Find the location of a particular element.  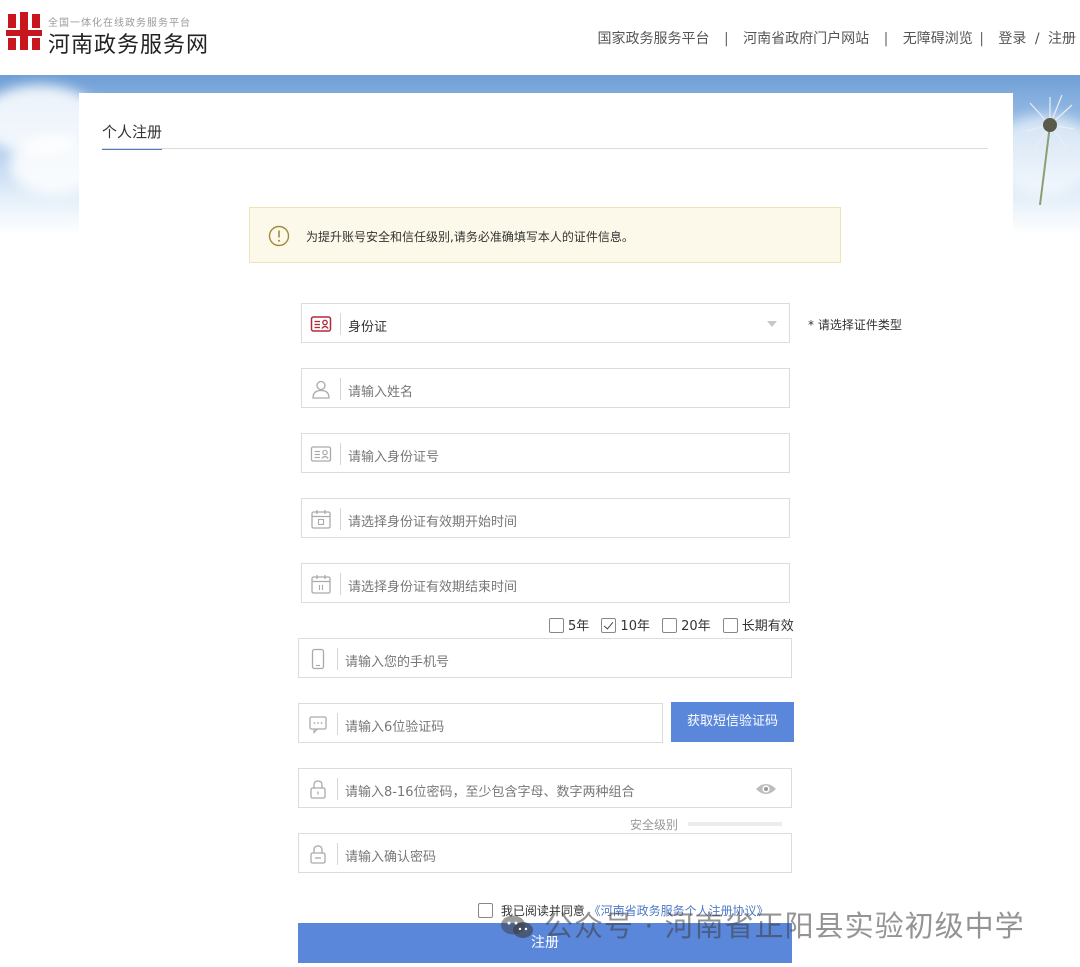

phone-field: 请输入您的手机号 is located at coordinates (545, 658).